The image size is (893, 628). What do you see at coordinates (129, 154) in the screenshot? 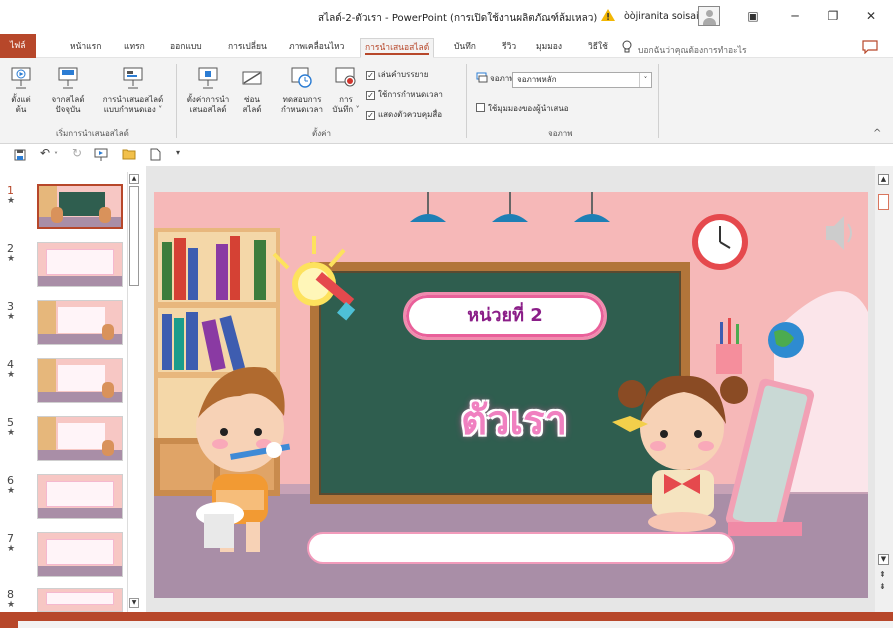
I see `open-folder-icon` at bounding box center [129, 154].